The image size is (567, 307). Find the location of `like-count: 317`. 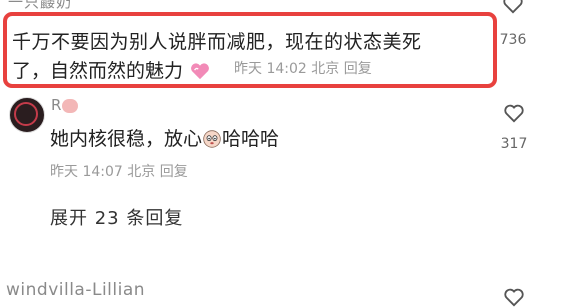

like-count: 317 is located at coordinates (514, 144).